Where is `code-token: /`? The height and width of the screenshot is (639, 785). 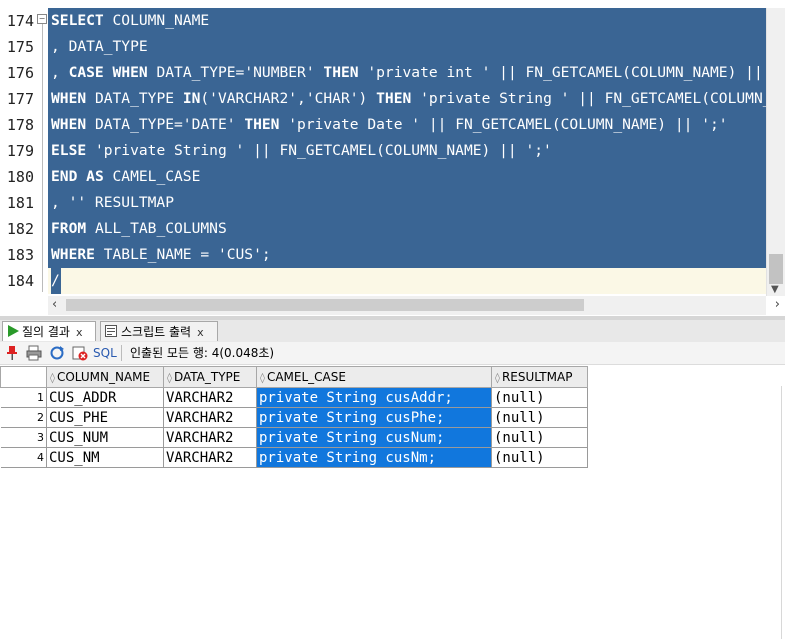
code-token: / is located at coordinates (55, 280).